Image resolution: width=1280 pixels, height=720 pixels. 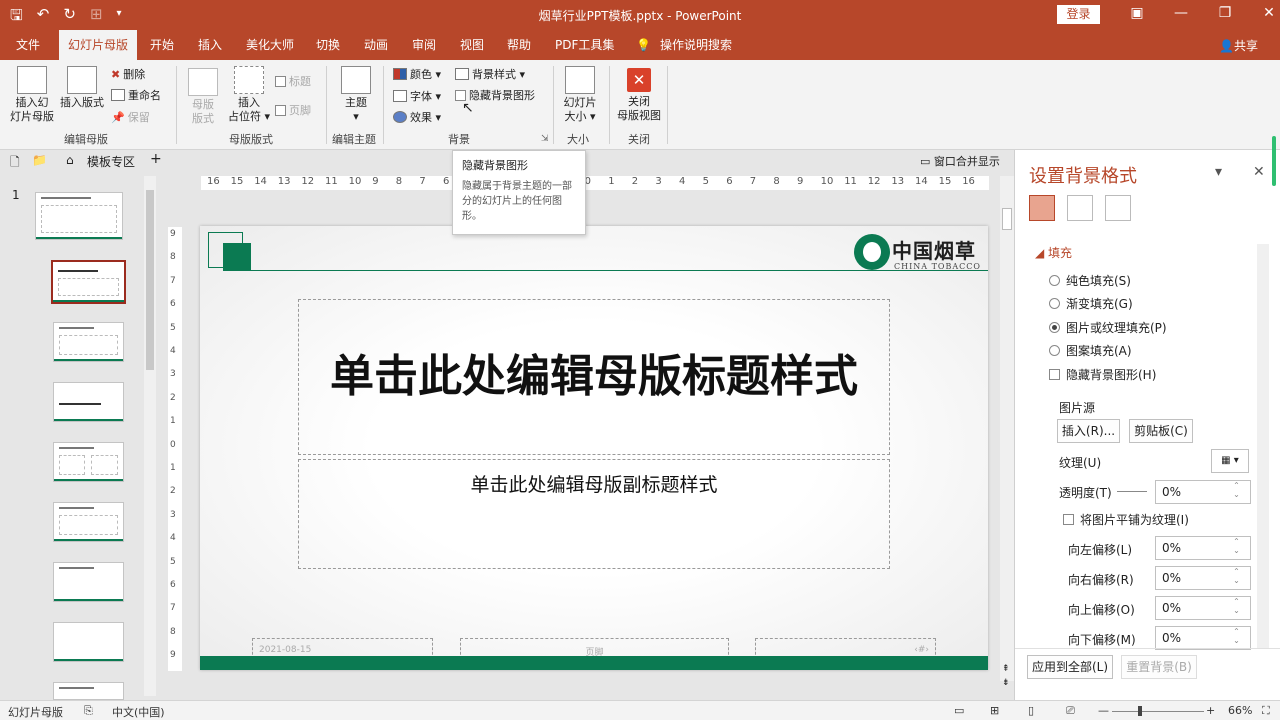 What do you see at coordinates (994, 710) in the screenshot?
I see `slide-sorter-icon: ⊞` at bounding box center [994, 710].